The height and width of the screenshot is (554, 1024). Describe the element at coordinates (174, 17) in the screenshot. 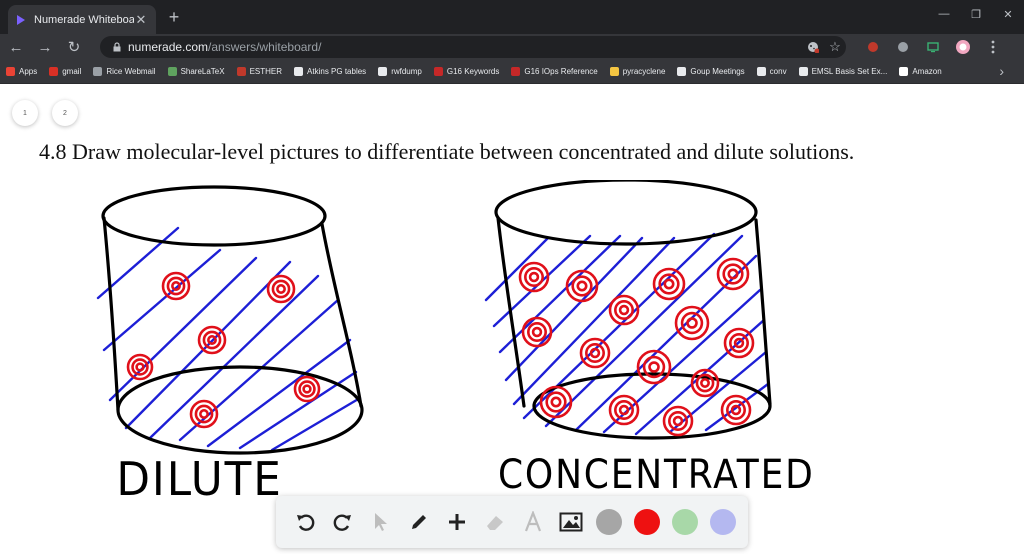

I see `new-tab-button: +` at that location.